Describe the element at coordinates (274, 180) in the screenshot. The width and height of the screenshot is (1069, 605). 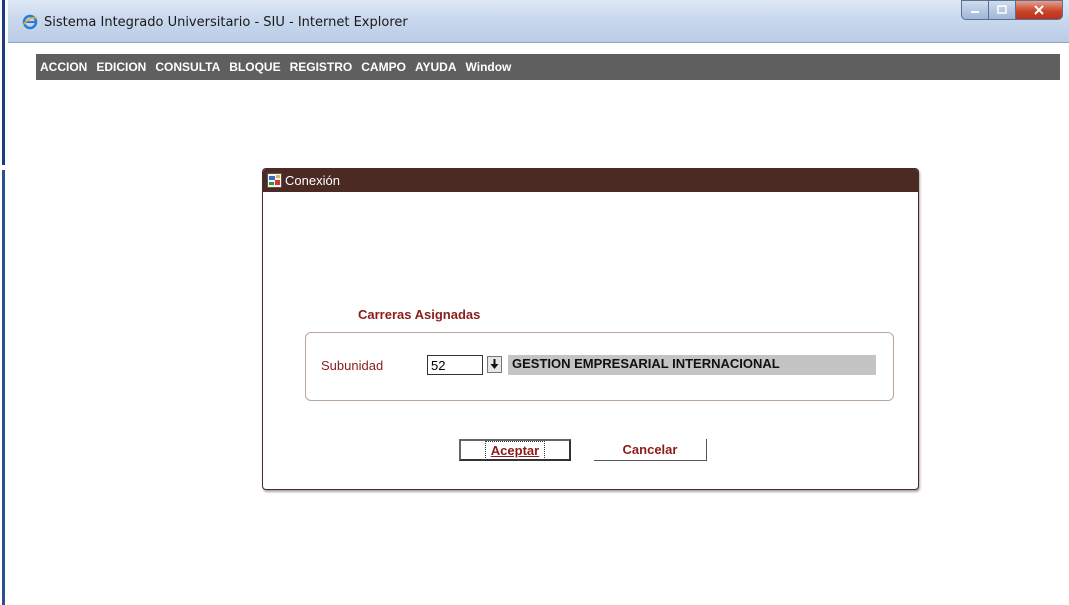
I see `form-icon` at that location.